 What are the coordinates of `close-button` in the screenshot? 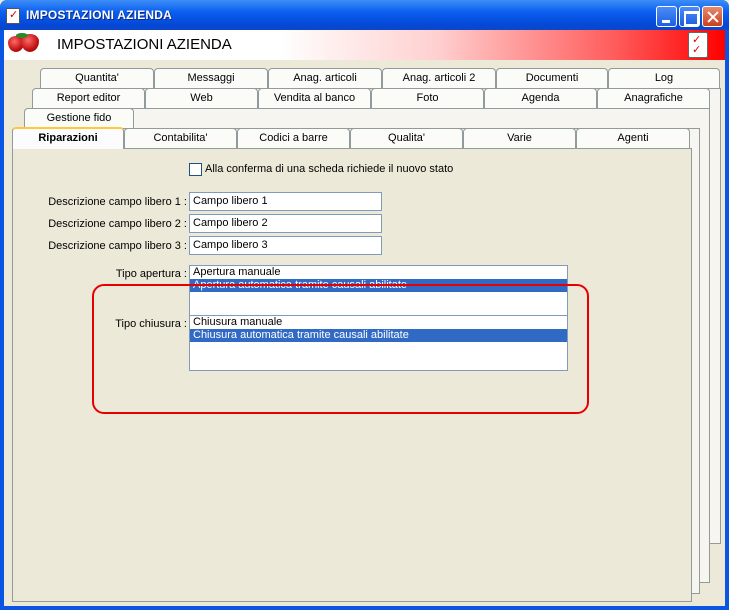 It's located at (712, 16).